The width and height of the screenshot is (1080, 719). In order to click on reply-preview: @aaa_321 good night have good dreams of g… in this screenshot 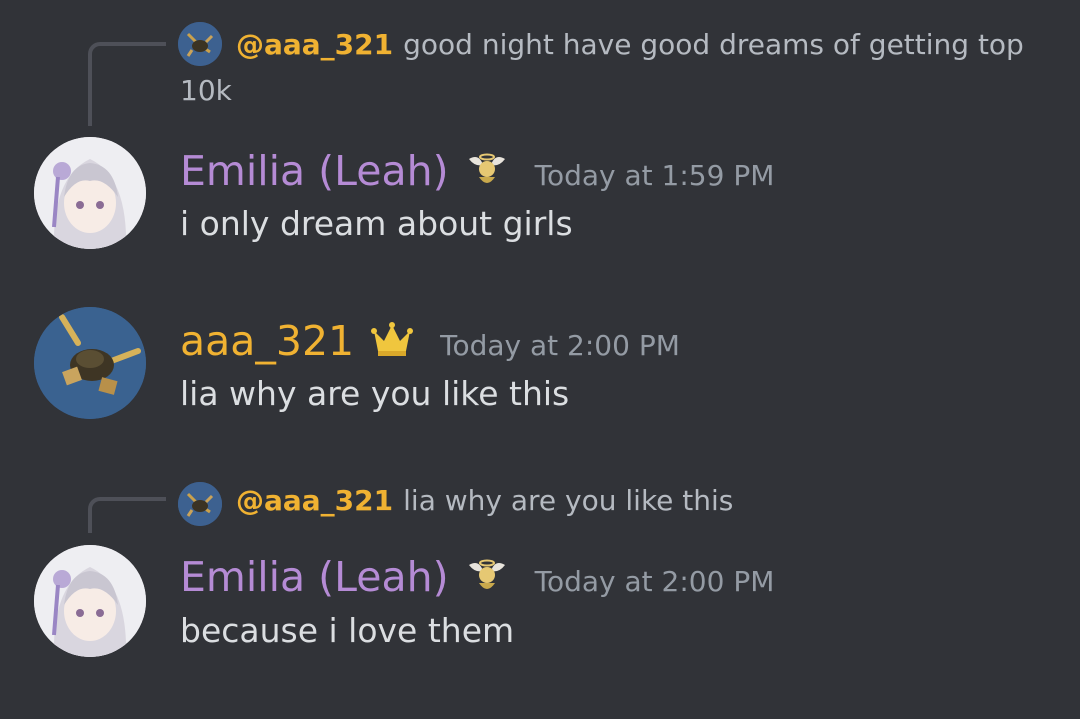, I will do `click(610, 68)`.